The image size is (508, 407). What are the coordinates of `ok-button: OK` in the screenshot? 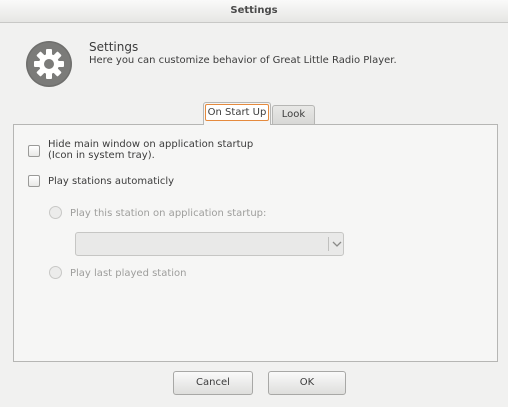 It's located at (307, 383).